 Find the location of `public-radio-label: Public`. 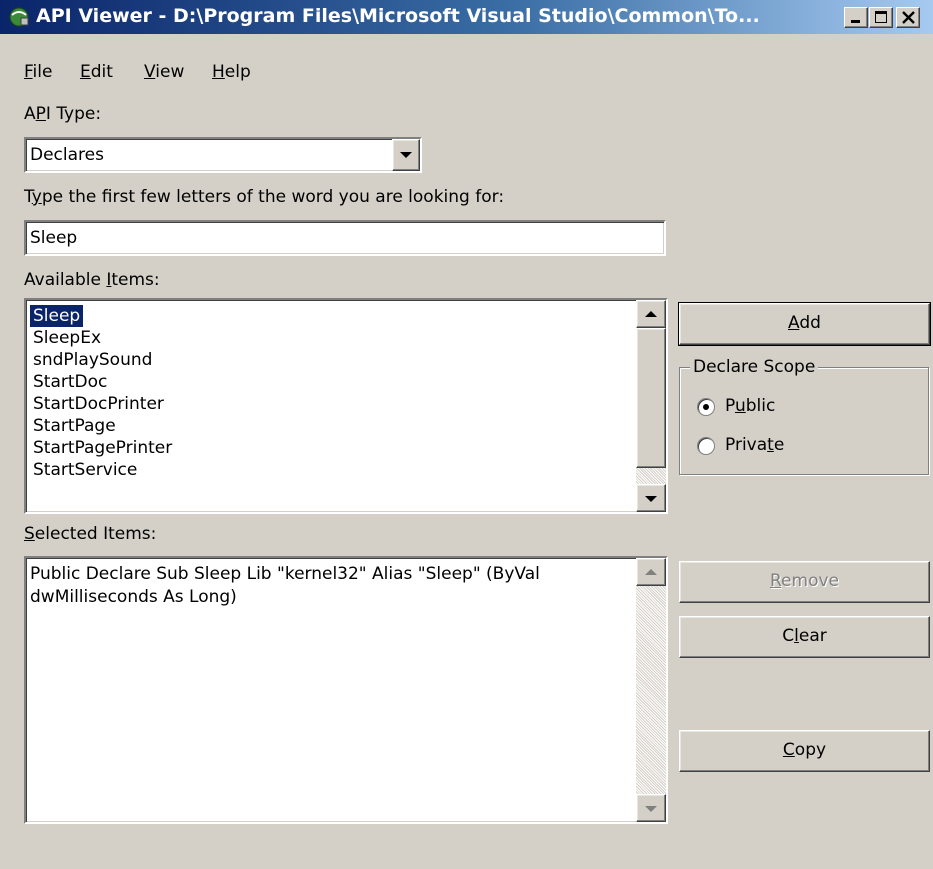

public-radio-label: Public is located at coordinates (750, 406).